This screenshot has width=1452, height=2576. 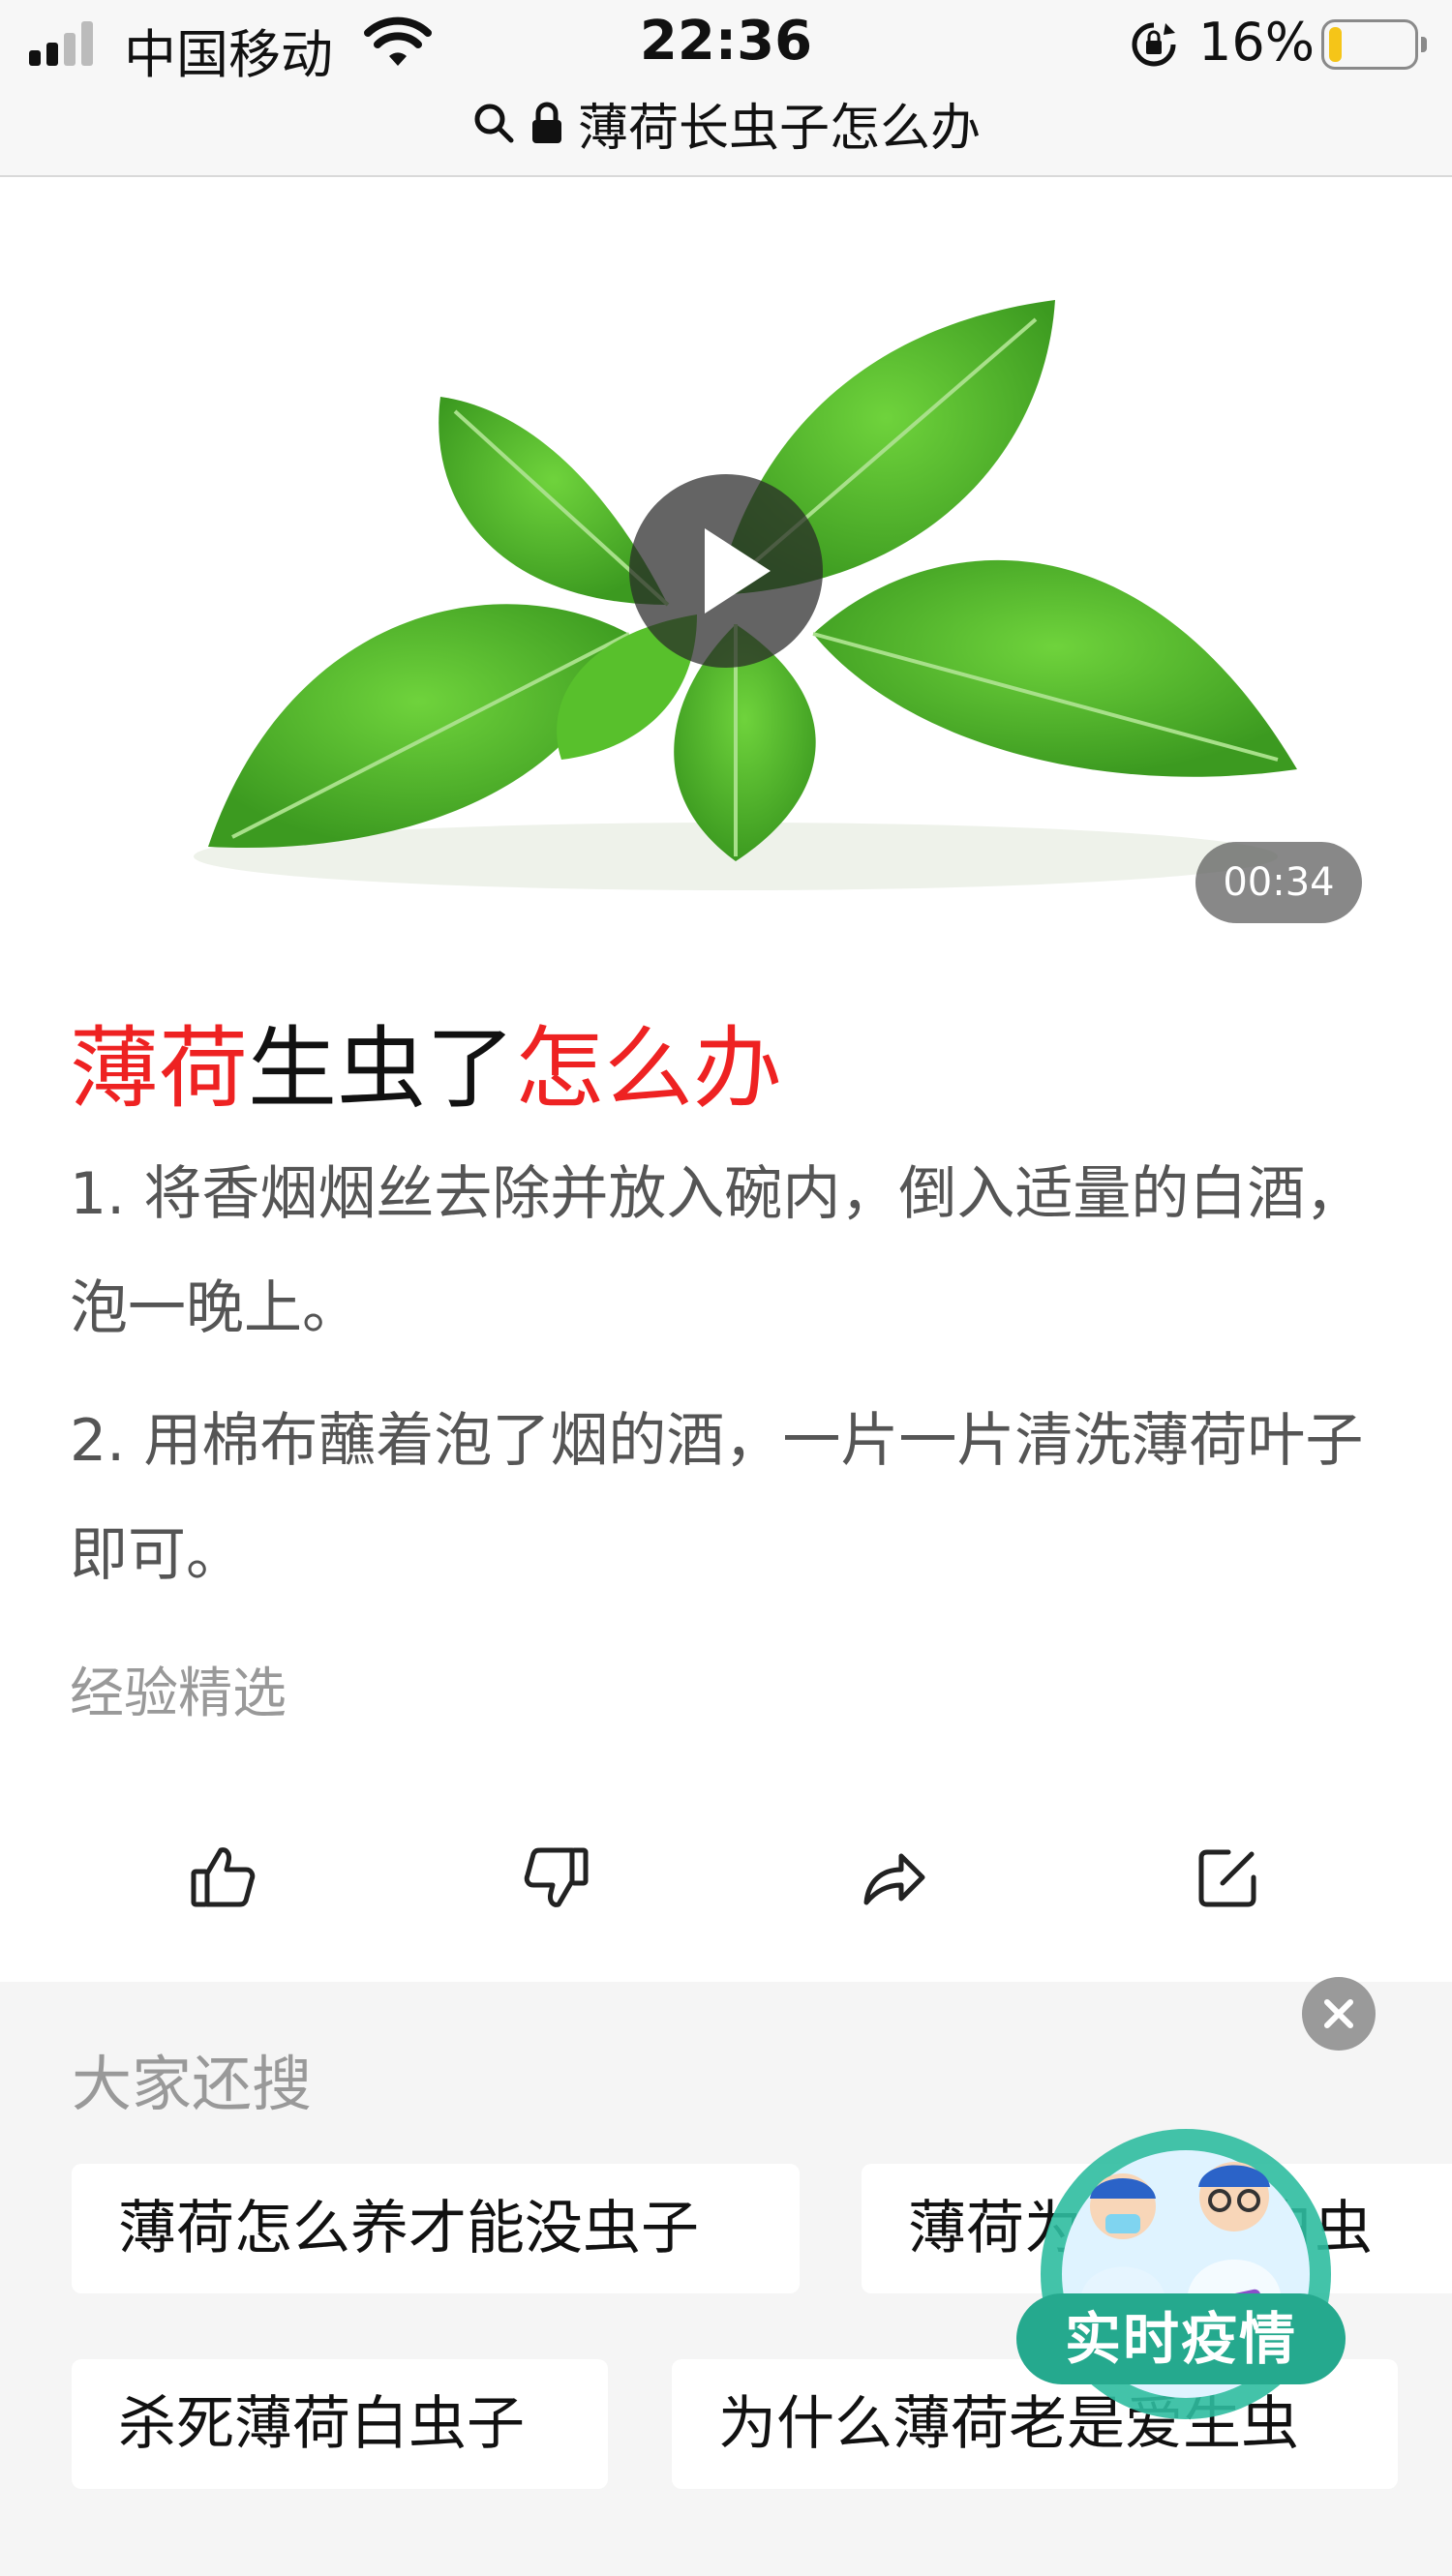 I want to click on share-icon, so click(x=894, y=1879).